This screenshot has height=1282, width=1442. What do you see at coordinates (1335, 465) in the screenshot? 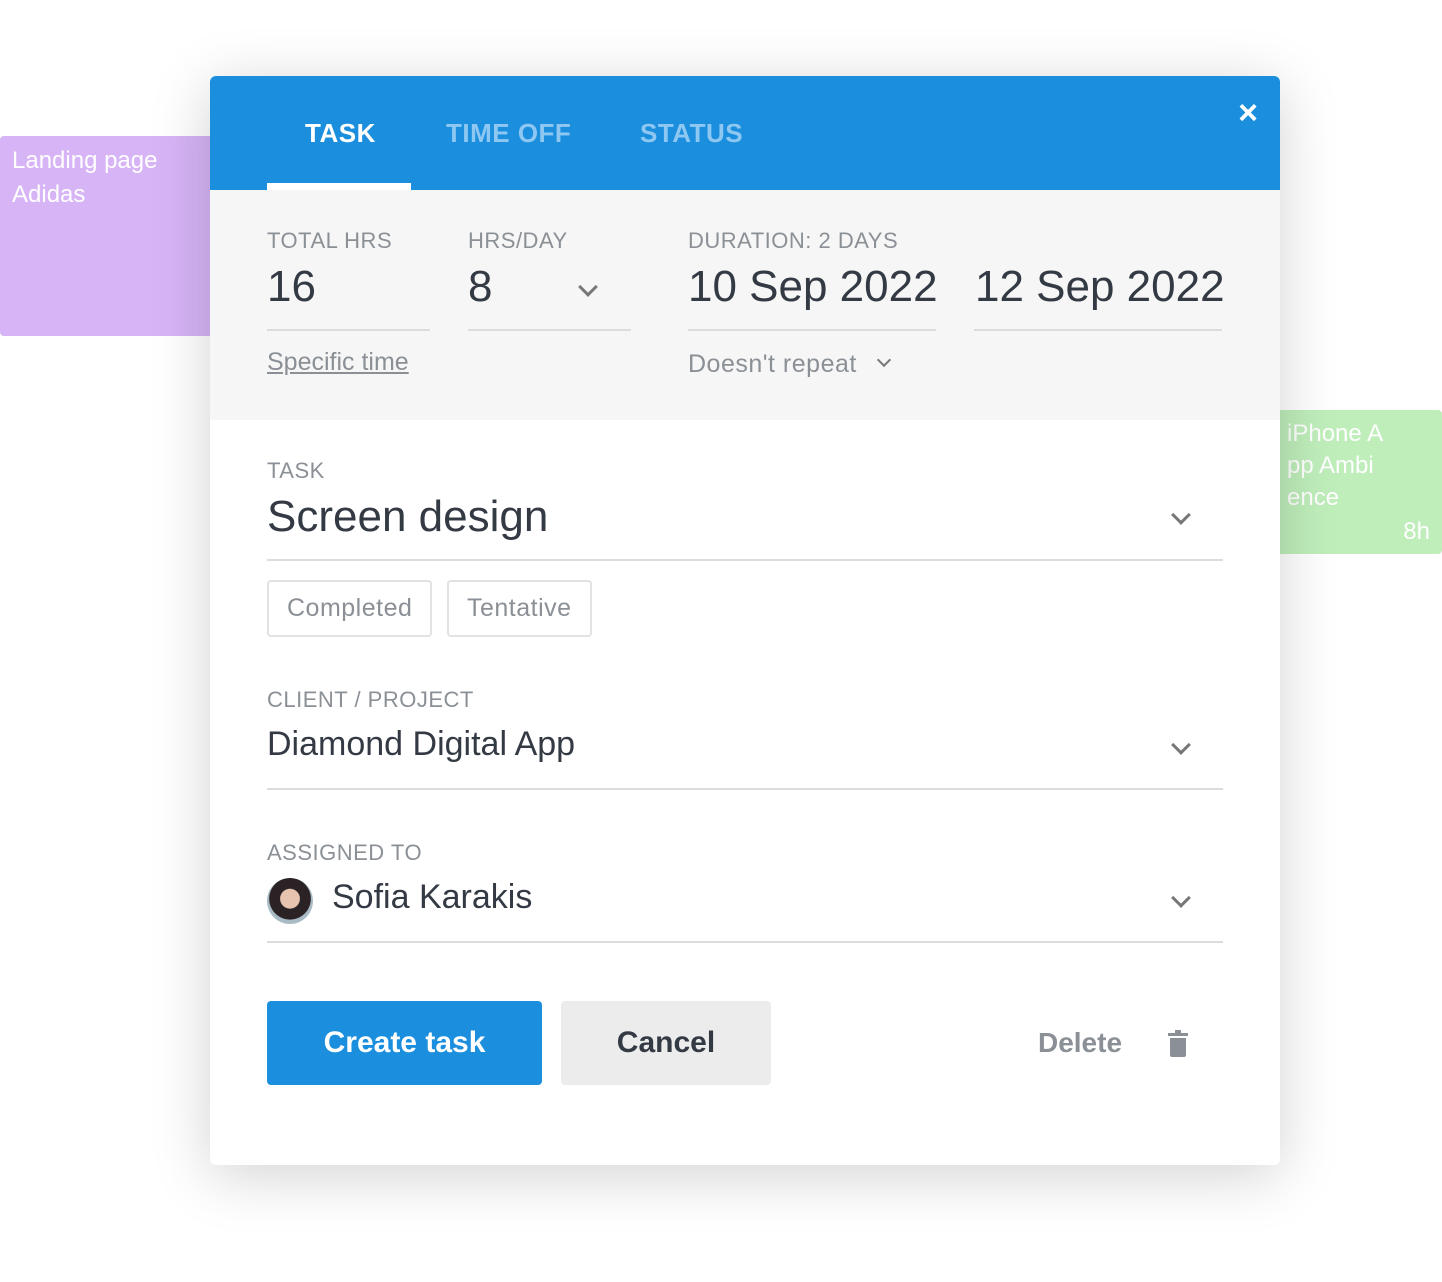
I see `card-title: iPhone App Ambience` at bounding box center [1335, 465].